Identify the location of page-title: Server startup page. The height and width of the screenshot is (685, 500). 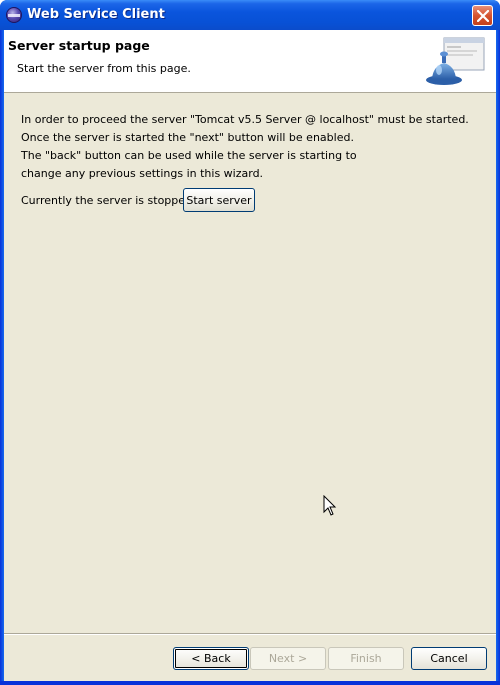
(79, 45).